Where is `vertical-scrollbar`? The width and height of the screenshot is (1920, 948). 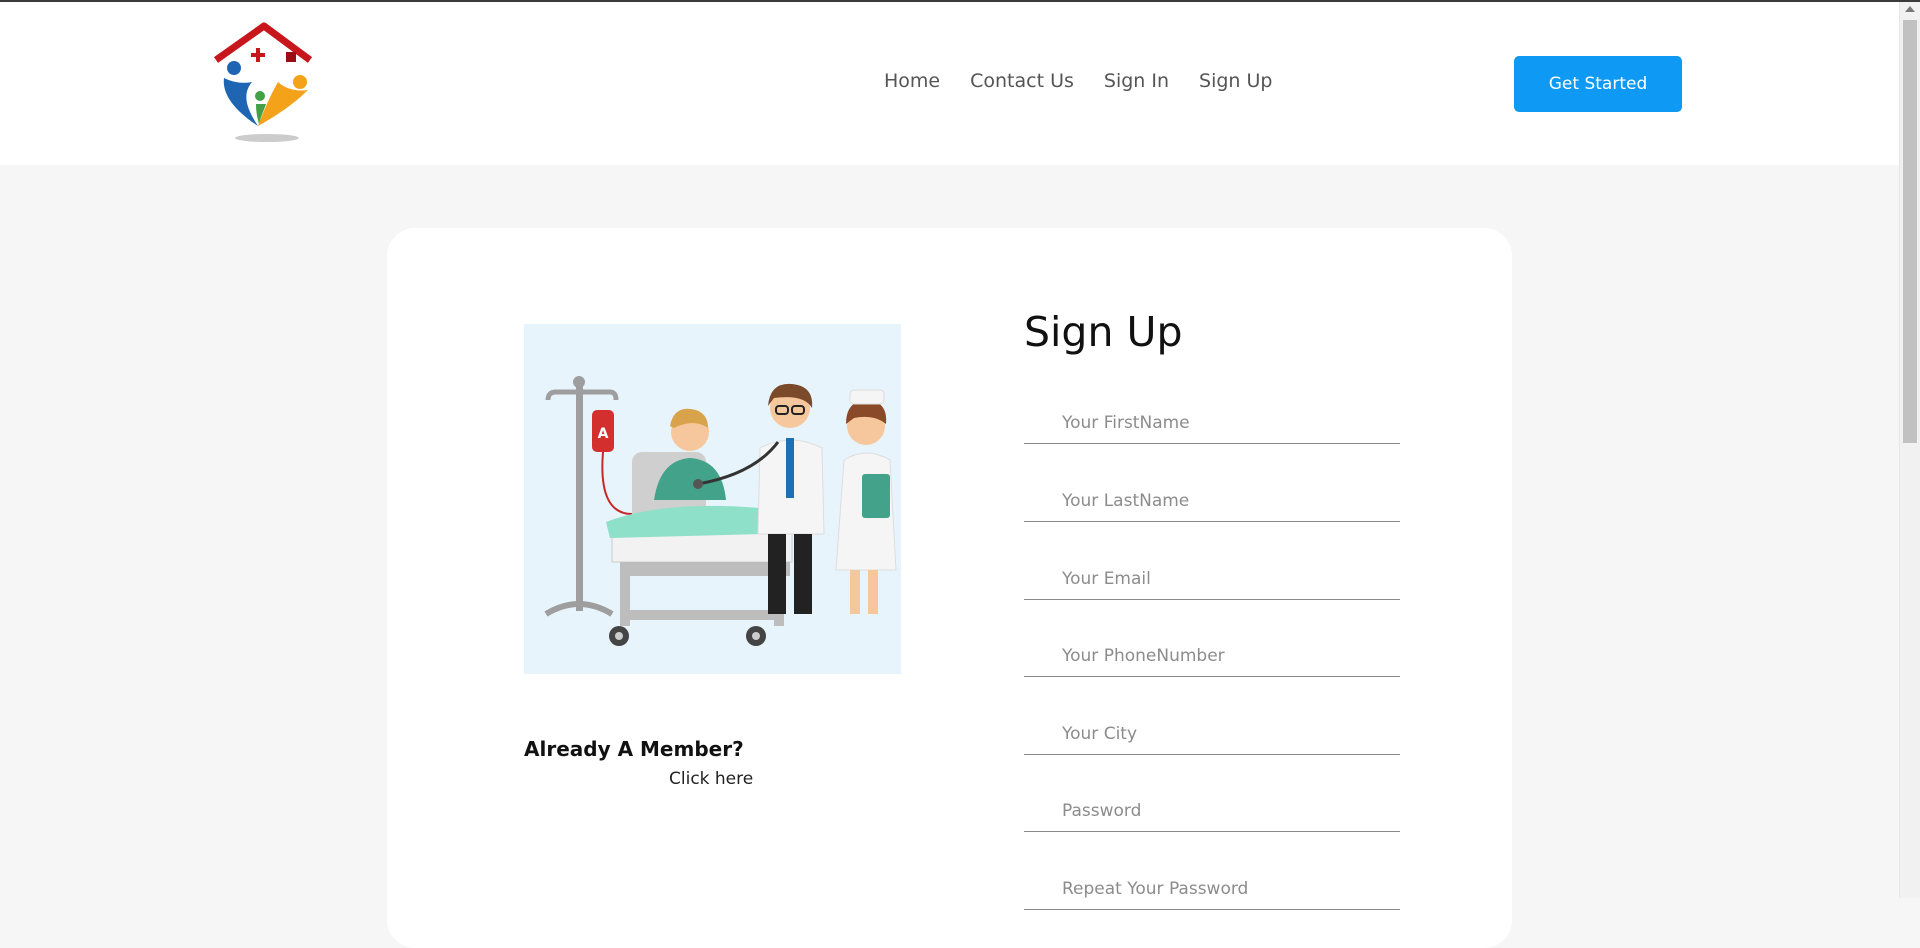 vertical-scrollbar is located at coordinates (1909, 450).